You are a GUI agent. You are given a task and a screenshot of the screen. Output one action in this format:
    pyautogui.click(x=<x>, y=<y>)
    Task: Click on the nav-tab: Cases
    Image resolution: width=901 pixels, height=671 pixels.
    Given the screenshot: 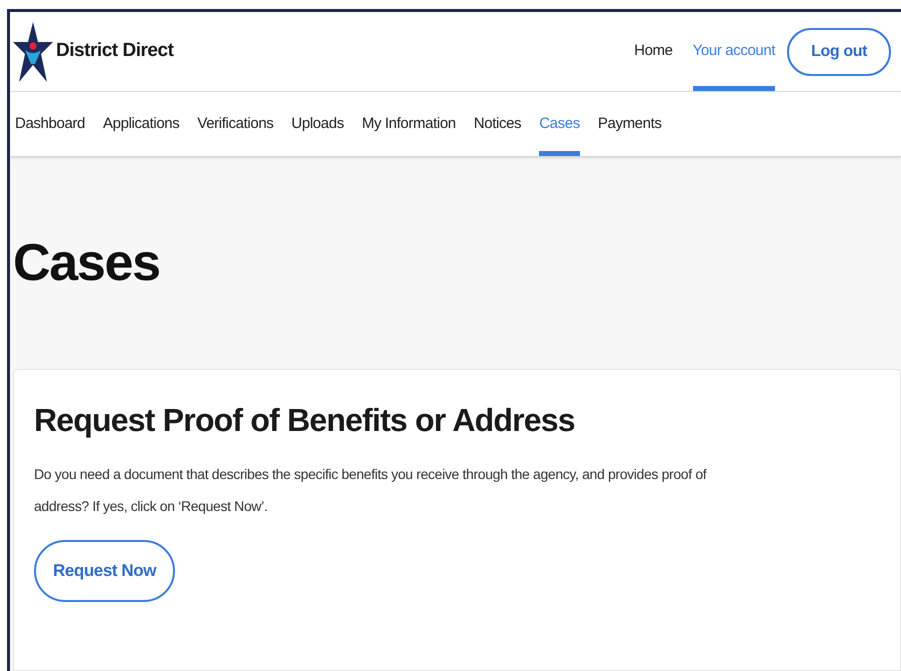 What is the action you would take?
    pyautogui.click(x=559, y=124)
    